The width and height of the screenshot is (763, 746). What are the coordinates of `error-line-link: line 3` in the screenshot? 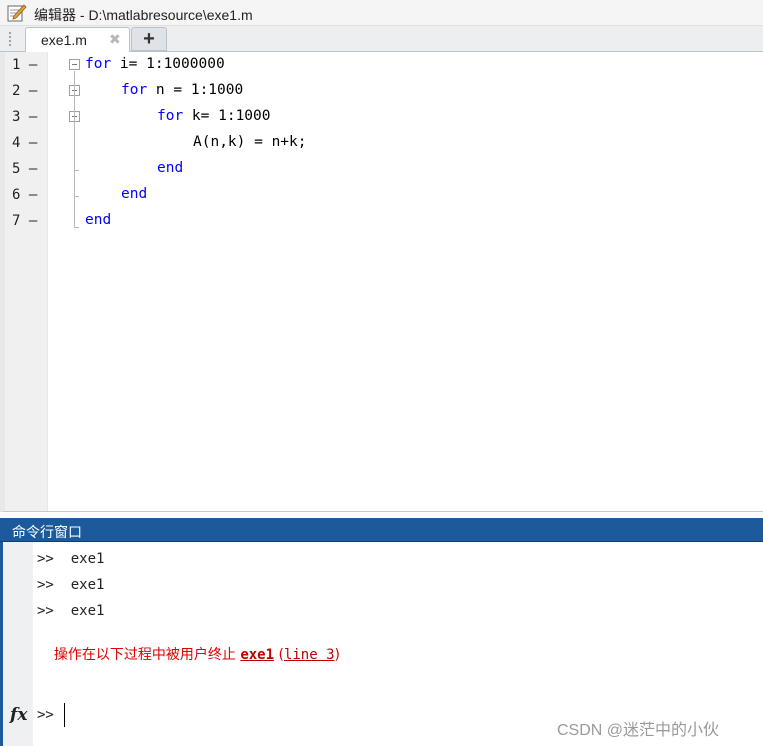 It's located at (309, 655).